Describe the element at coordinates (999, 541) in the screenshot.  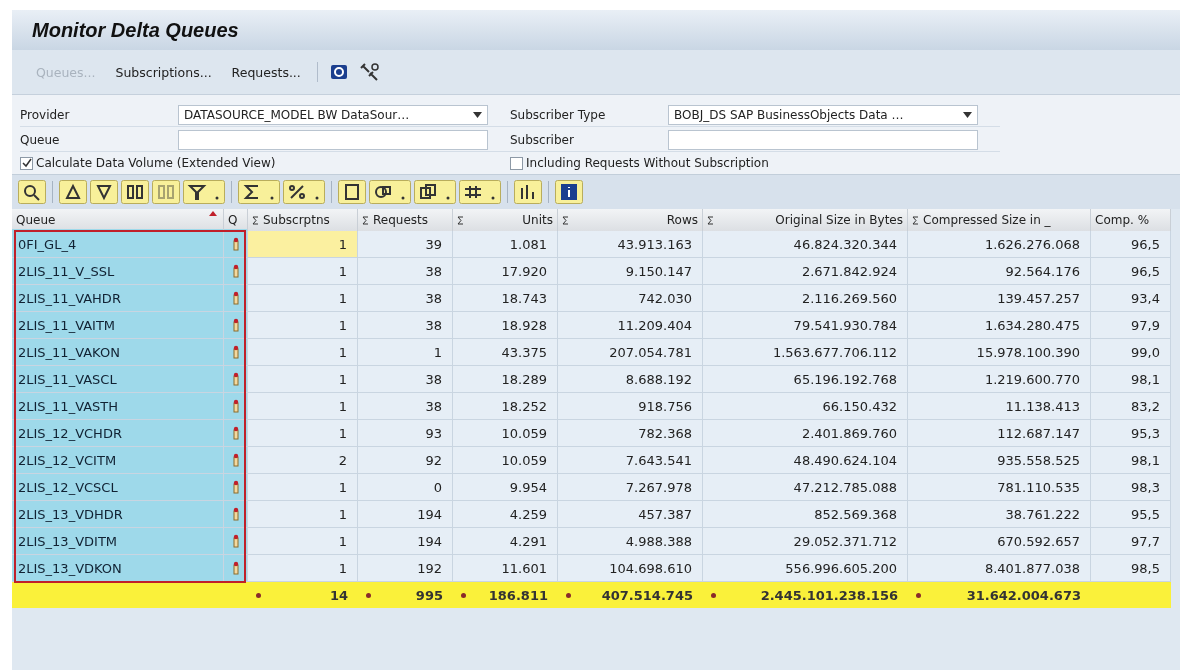
I see `table-cell: 670.592.657` at that location.